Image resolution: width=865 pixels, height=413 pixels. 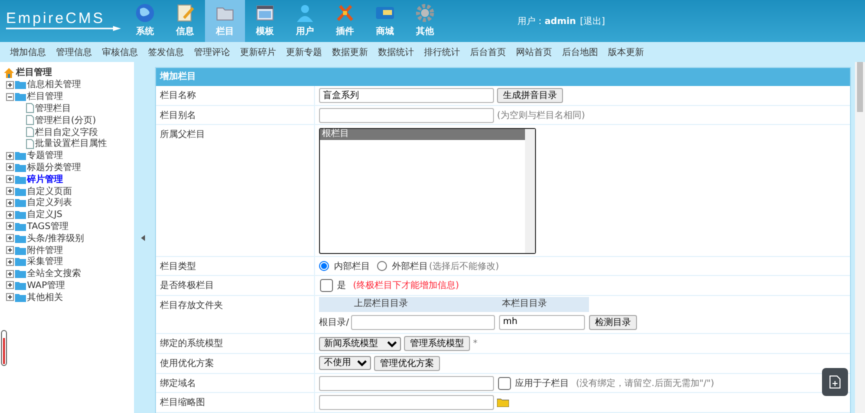 I want to click on tree-item: TAGS管理, so click(x=47, y=226).